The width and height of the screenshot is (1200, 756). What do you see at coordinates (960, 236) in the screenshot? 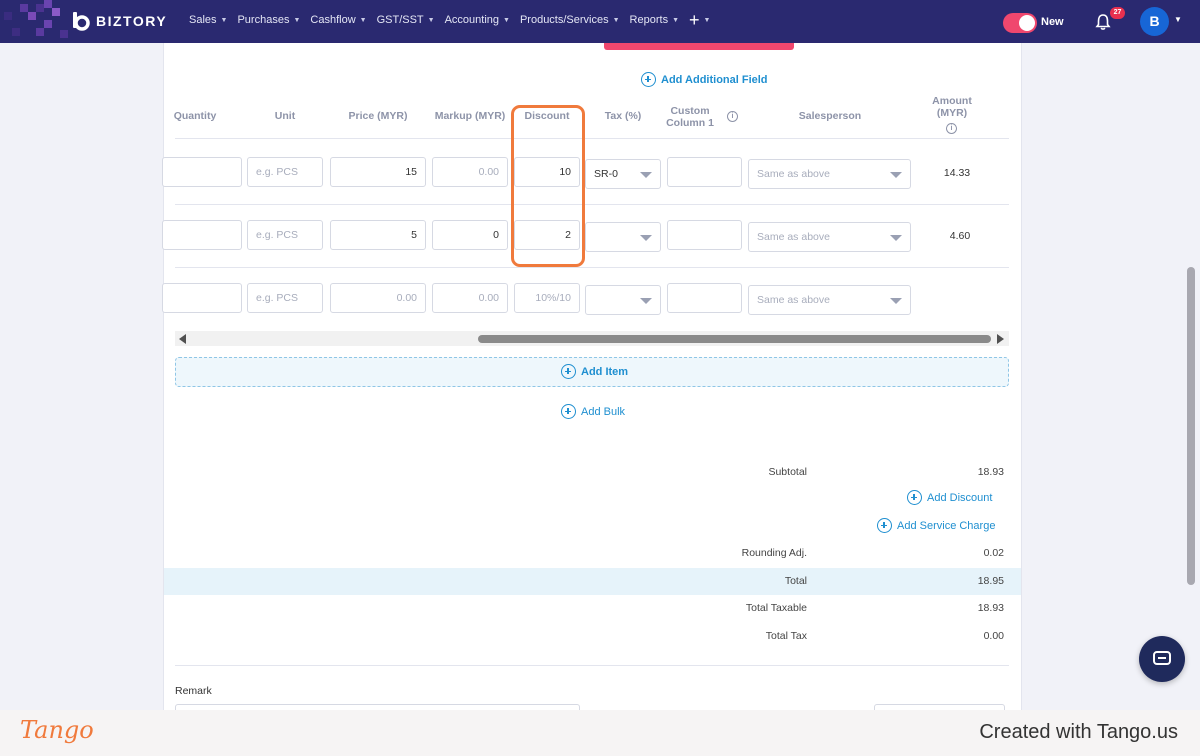
I see `row-amount: 4.60` at bounding box center [960, 236].